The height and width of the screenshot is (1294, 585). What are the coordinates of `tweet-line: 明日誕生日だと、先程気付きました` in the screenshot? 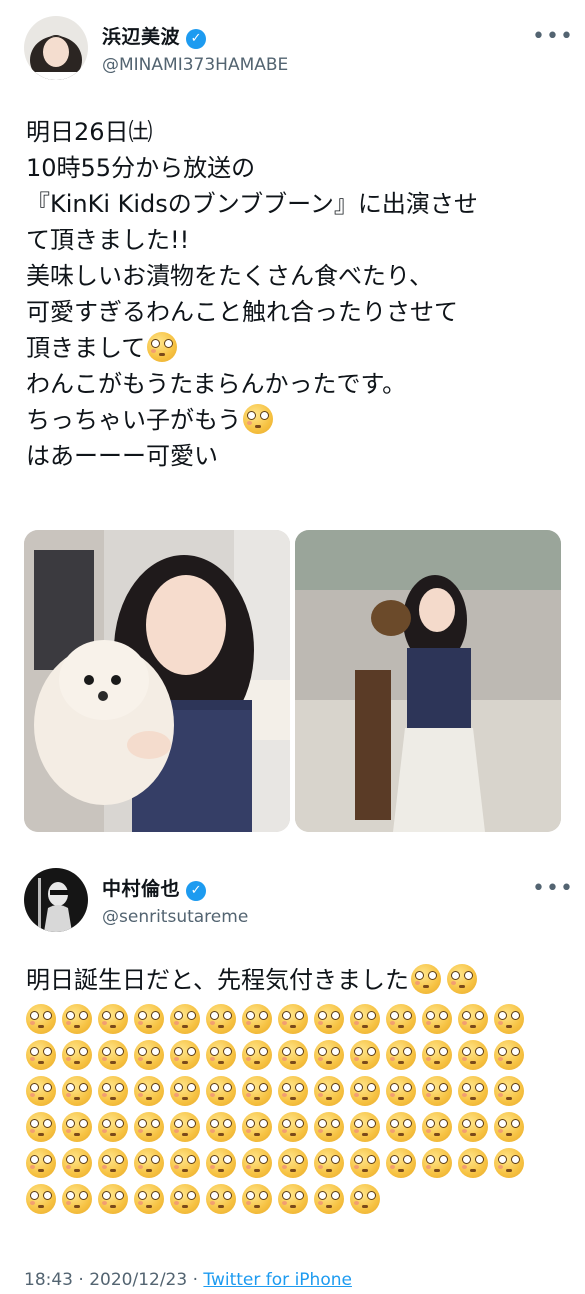 It's located at (218, 980).